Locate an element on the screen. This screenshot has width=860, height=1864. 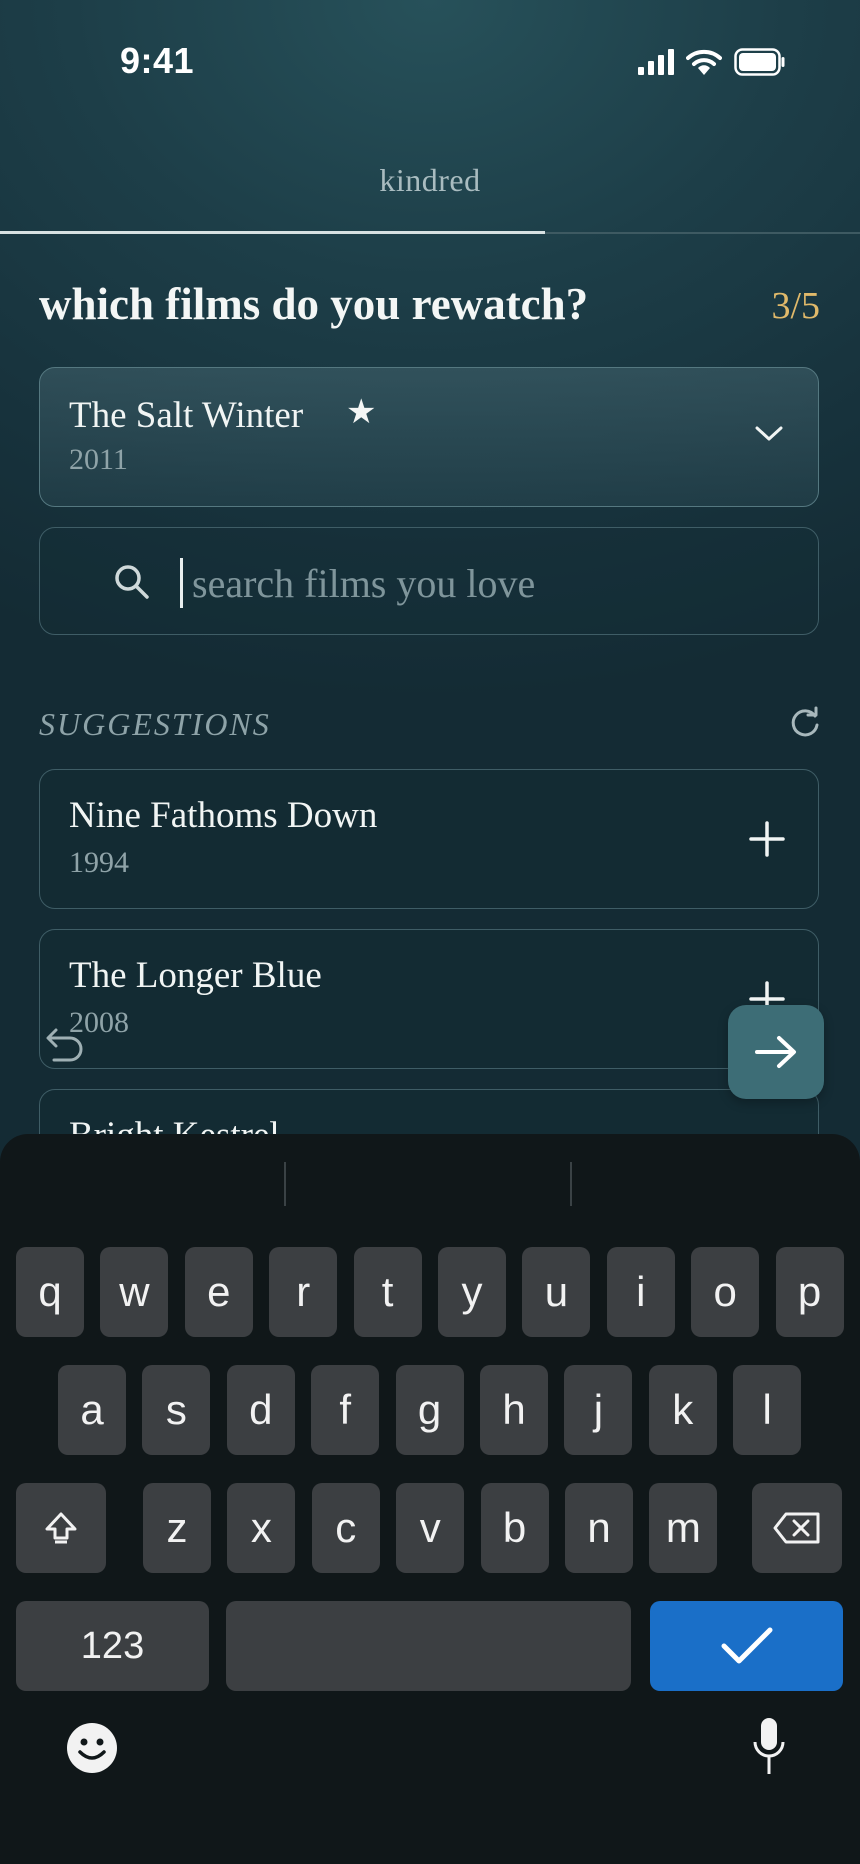
next-button is located at coordinates (776, 1052).